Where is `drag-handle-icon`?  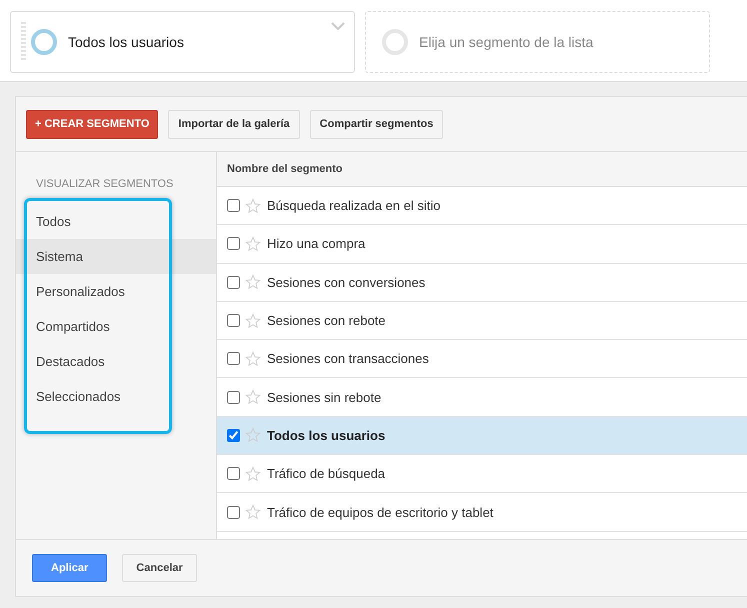 drag-handle-icon is located at coordinates (23, 42).